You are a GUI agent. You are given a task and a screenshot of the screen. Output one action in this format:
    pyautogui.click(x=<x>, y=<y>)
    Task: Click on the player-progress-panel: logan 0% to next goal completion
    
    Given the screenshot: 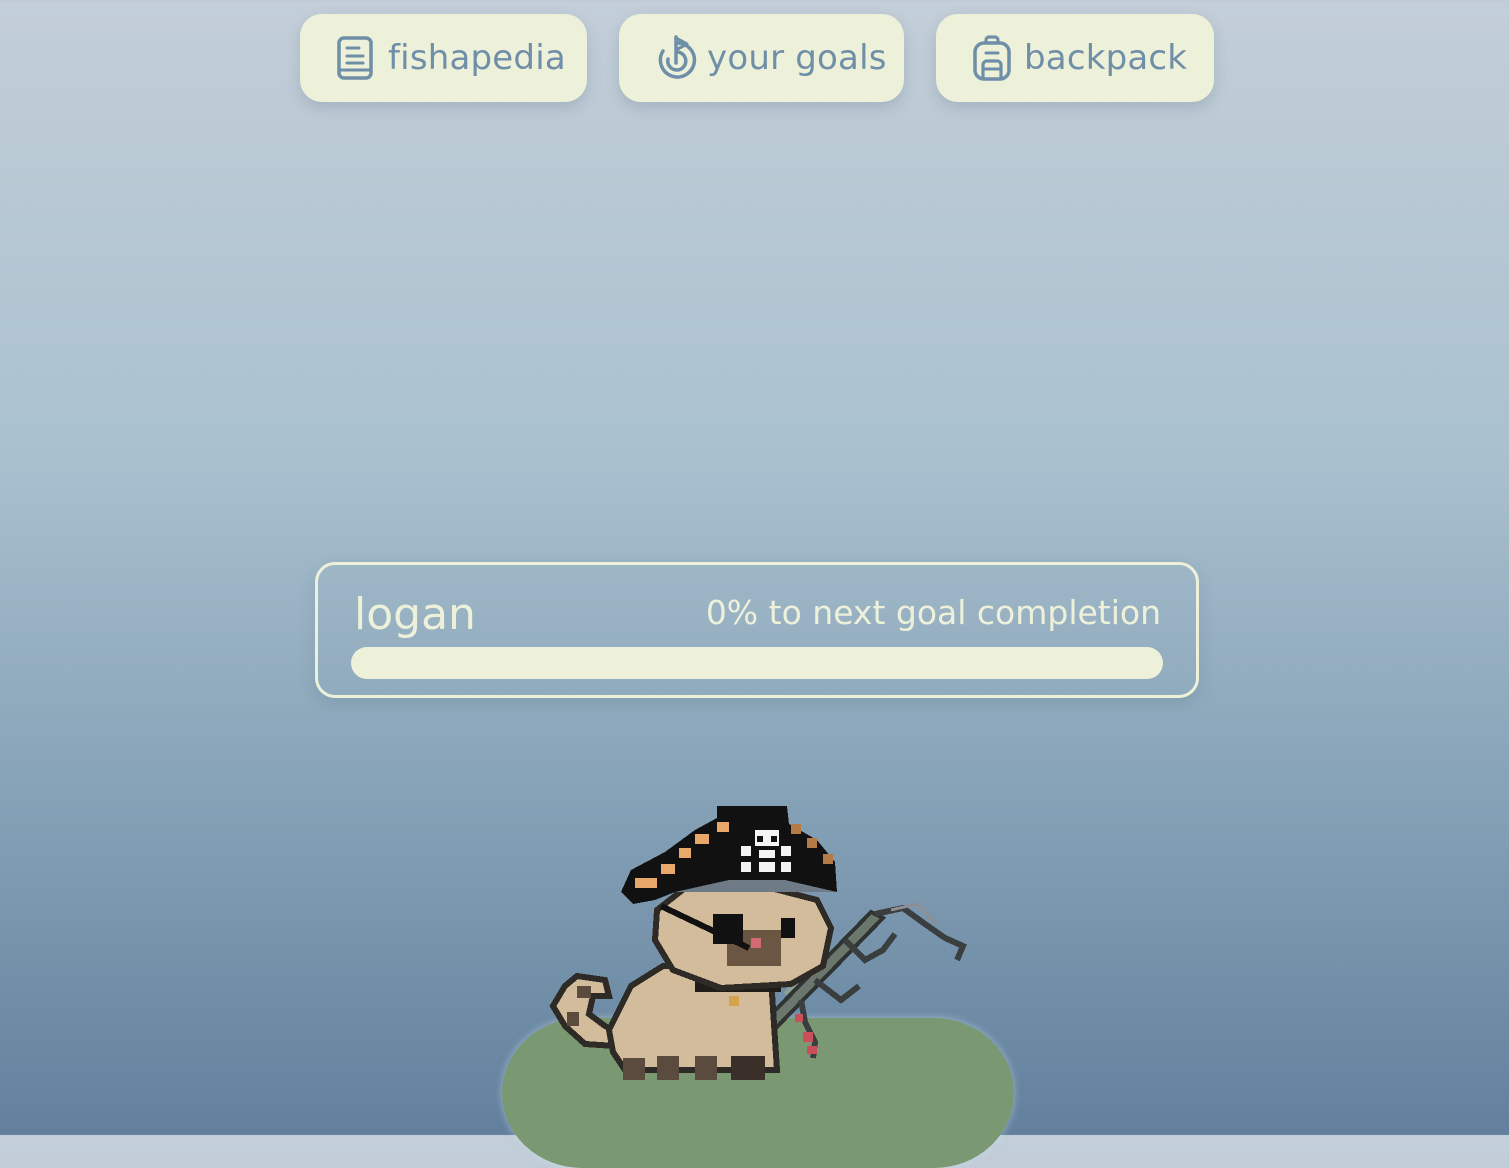 What is the action you would take?
    pyautogui.click(x=757, y=630)
    